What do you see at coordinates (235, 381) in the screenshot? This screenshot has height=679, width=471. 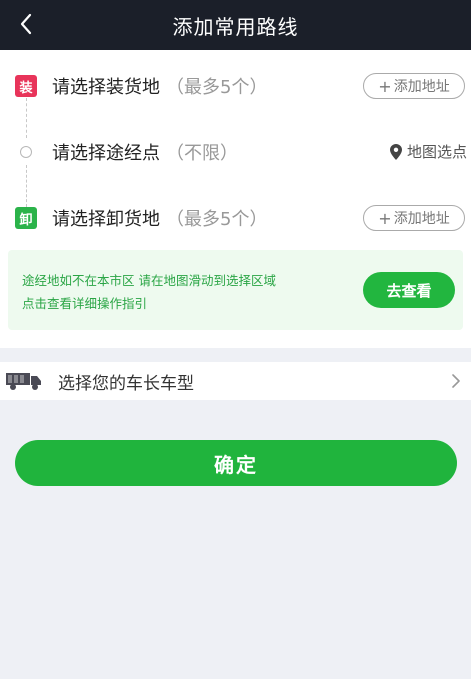 I see `vehicle-type-row: 选择您的车长车型` at bounding box center [235, 381].